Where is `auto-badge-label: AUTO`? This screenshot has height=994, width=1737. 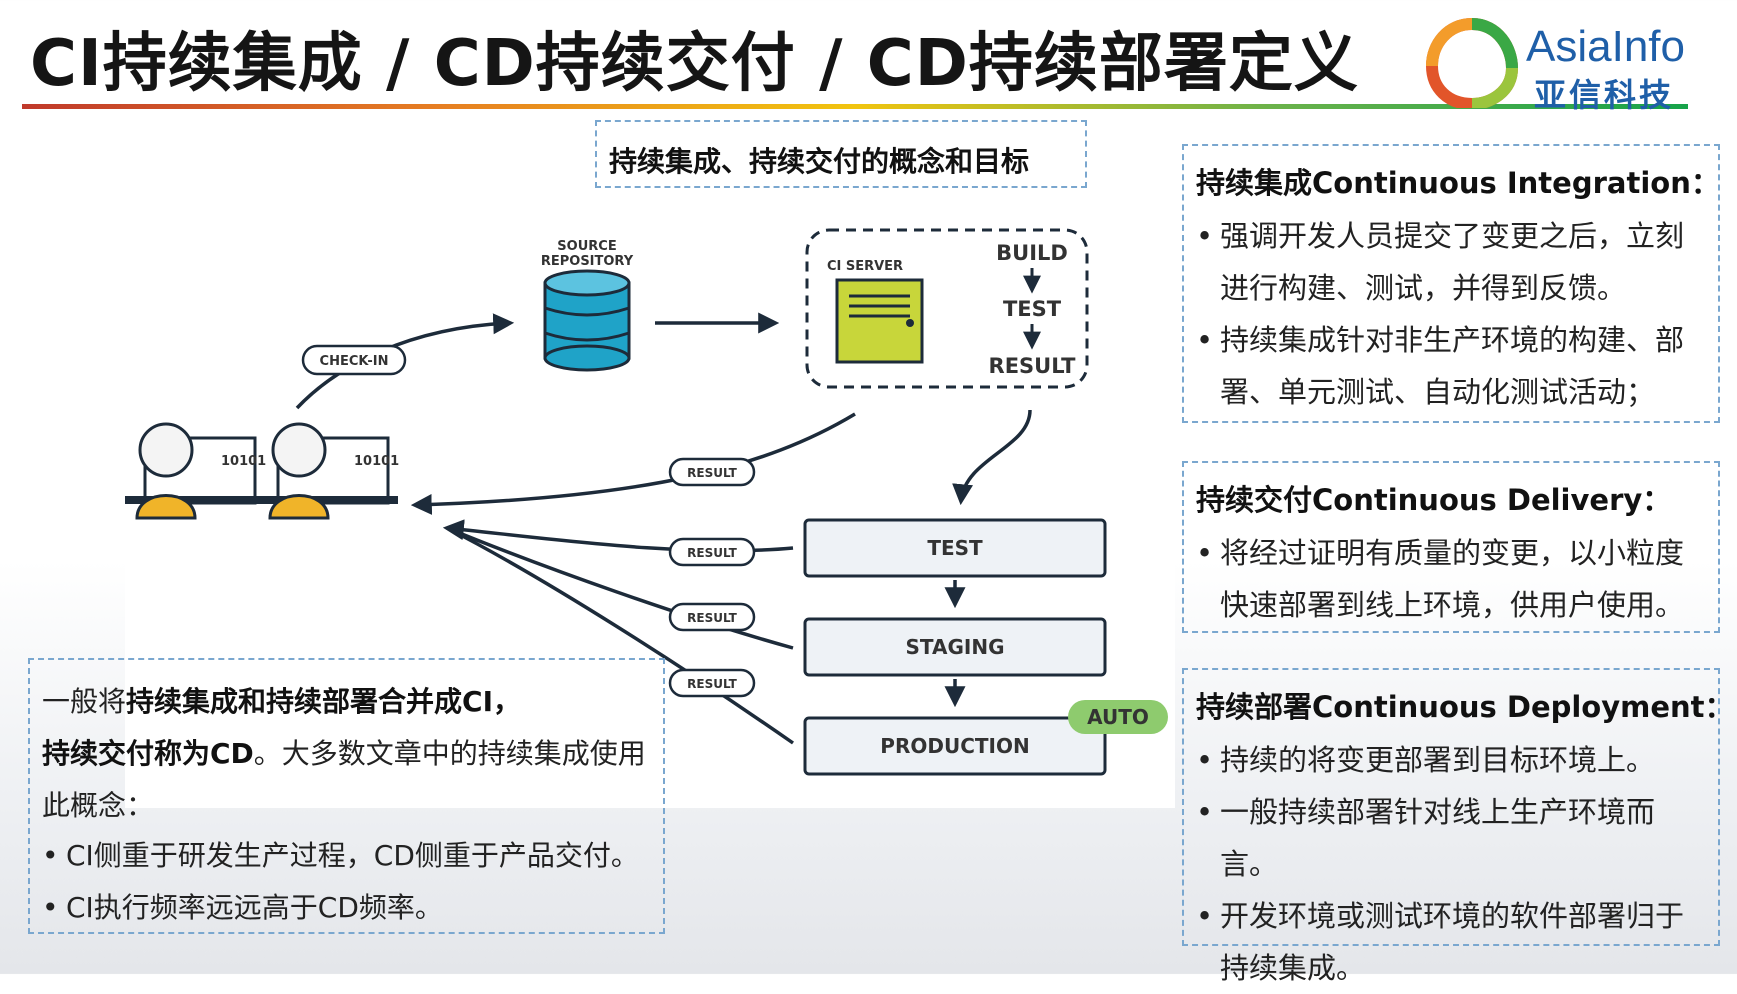 auto-badge-label: AUTO is located at coordinates (1118, 717).